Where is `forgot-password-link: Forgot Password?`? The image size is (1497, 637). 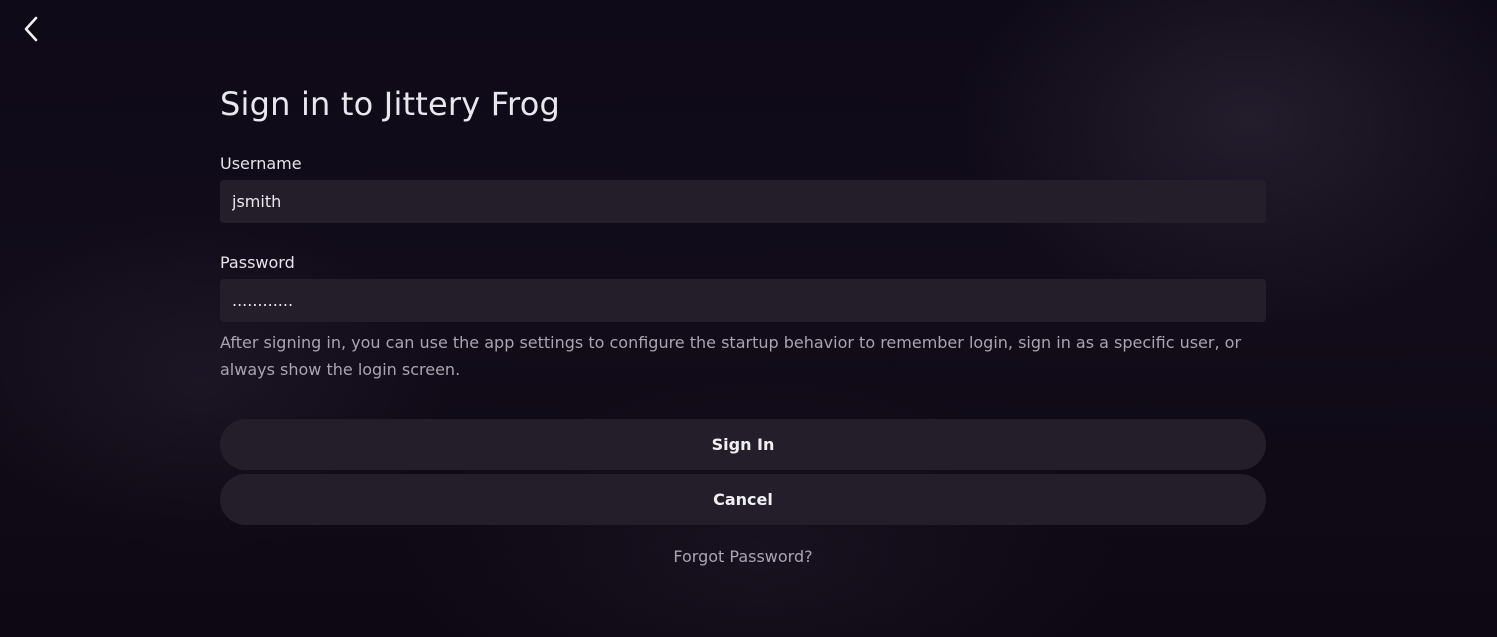 forgot-password-link: Forgot Password? is located at coordinates (743, 556).